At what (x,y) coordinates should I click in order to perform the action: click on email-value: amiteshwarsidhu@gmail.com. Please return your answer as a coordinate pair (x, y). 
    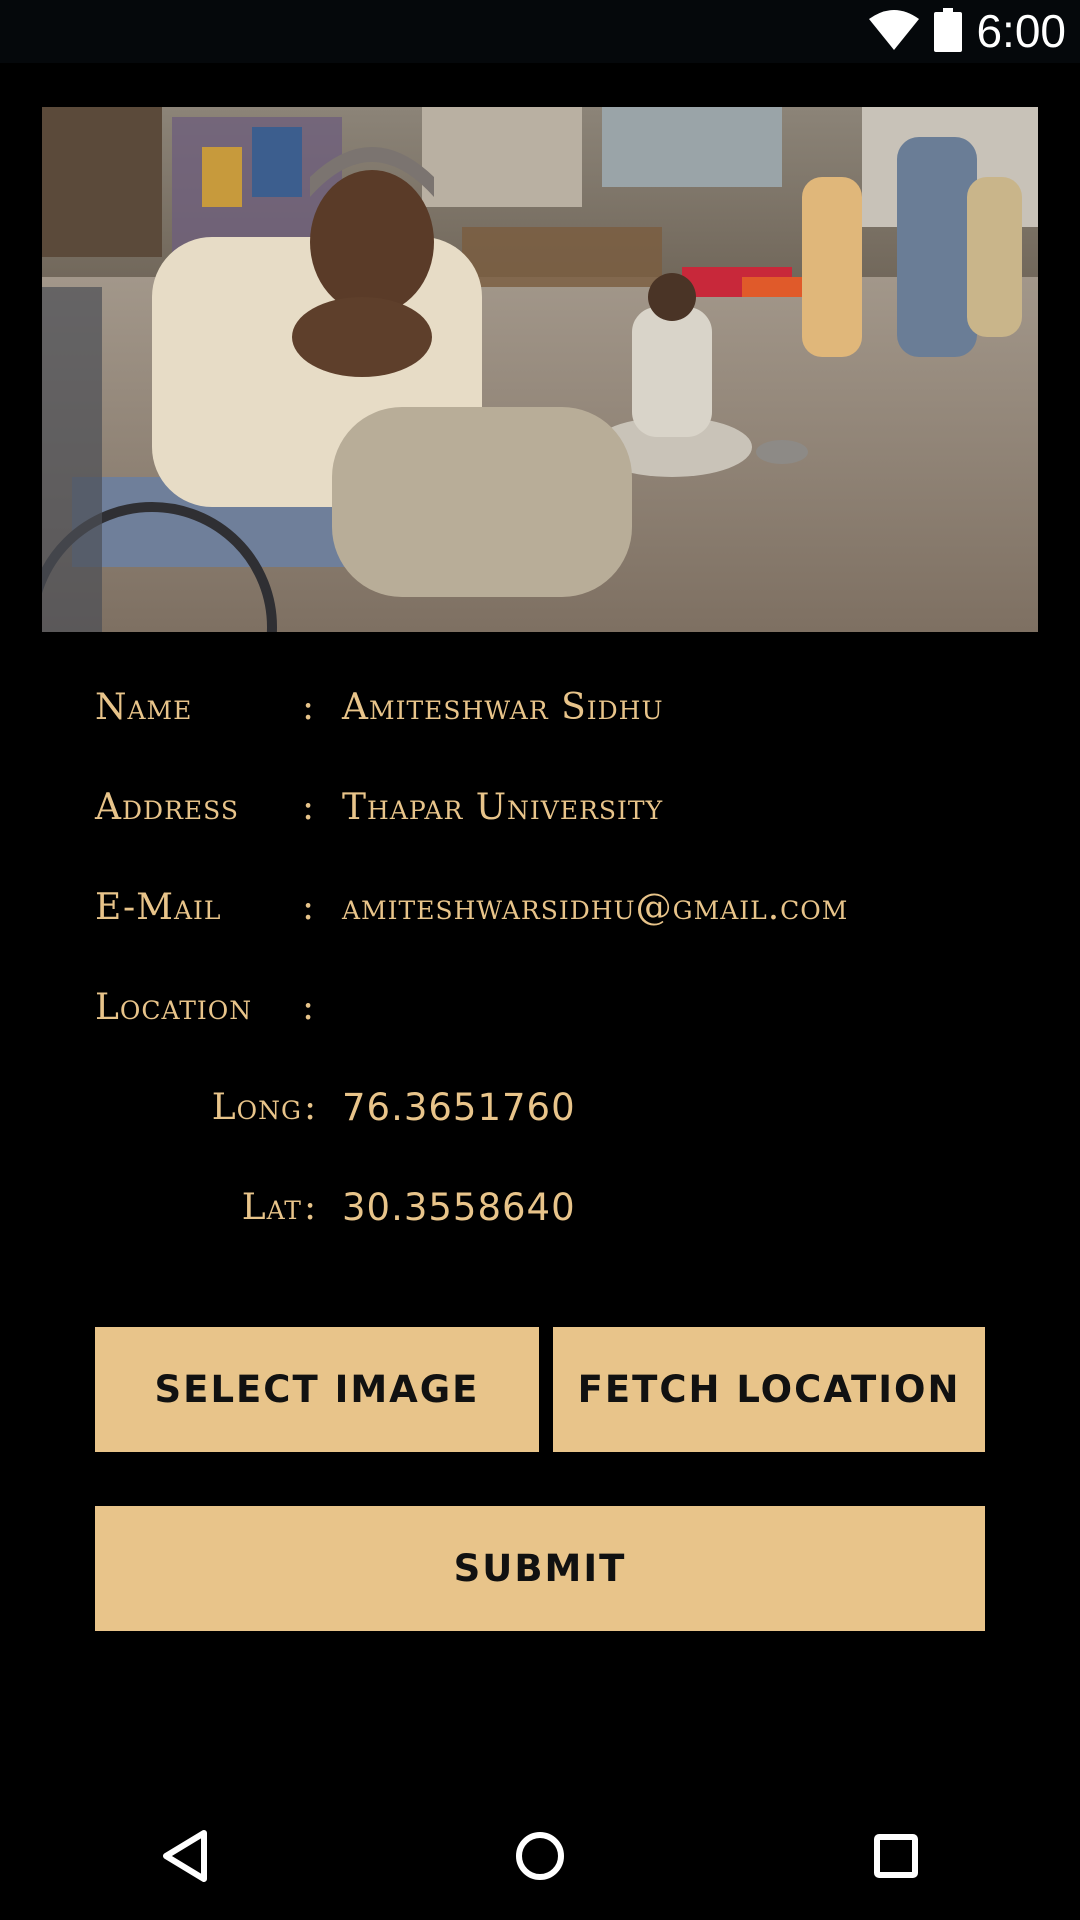
    Looking at the image, I should click on (595, 907).